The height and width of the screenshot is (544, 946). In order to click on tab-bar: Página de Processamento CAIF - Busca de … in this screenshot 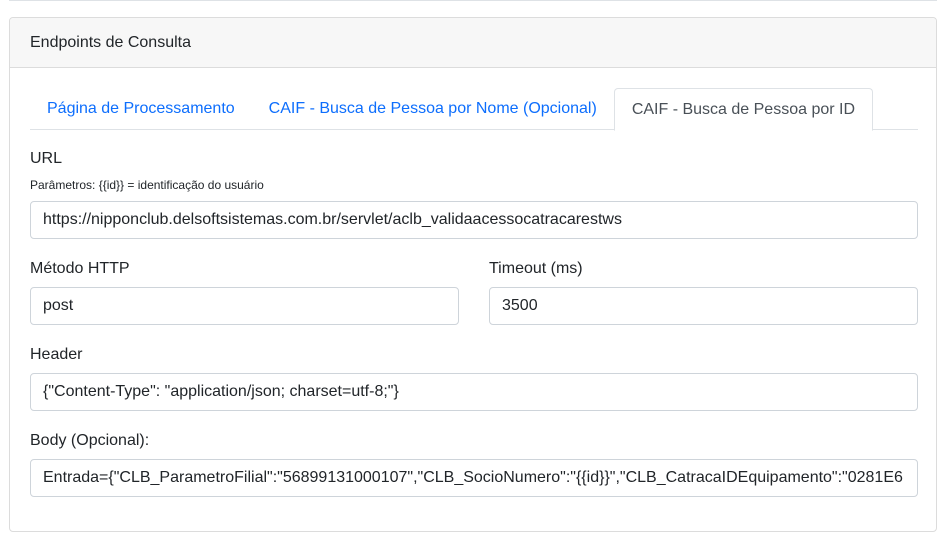, I will do `click(474, 109)`.